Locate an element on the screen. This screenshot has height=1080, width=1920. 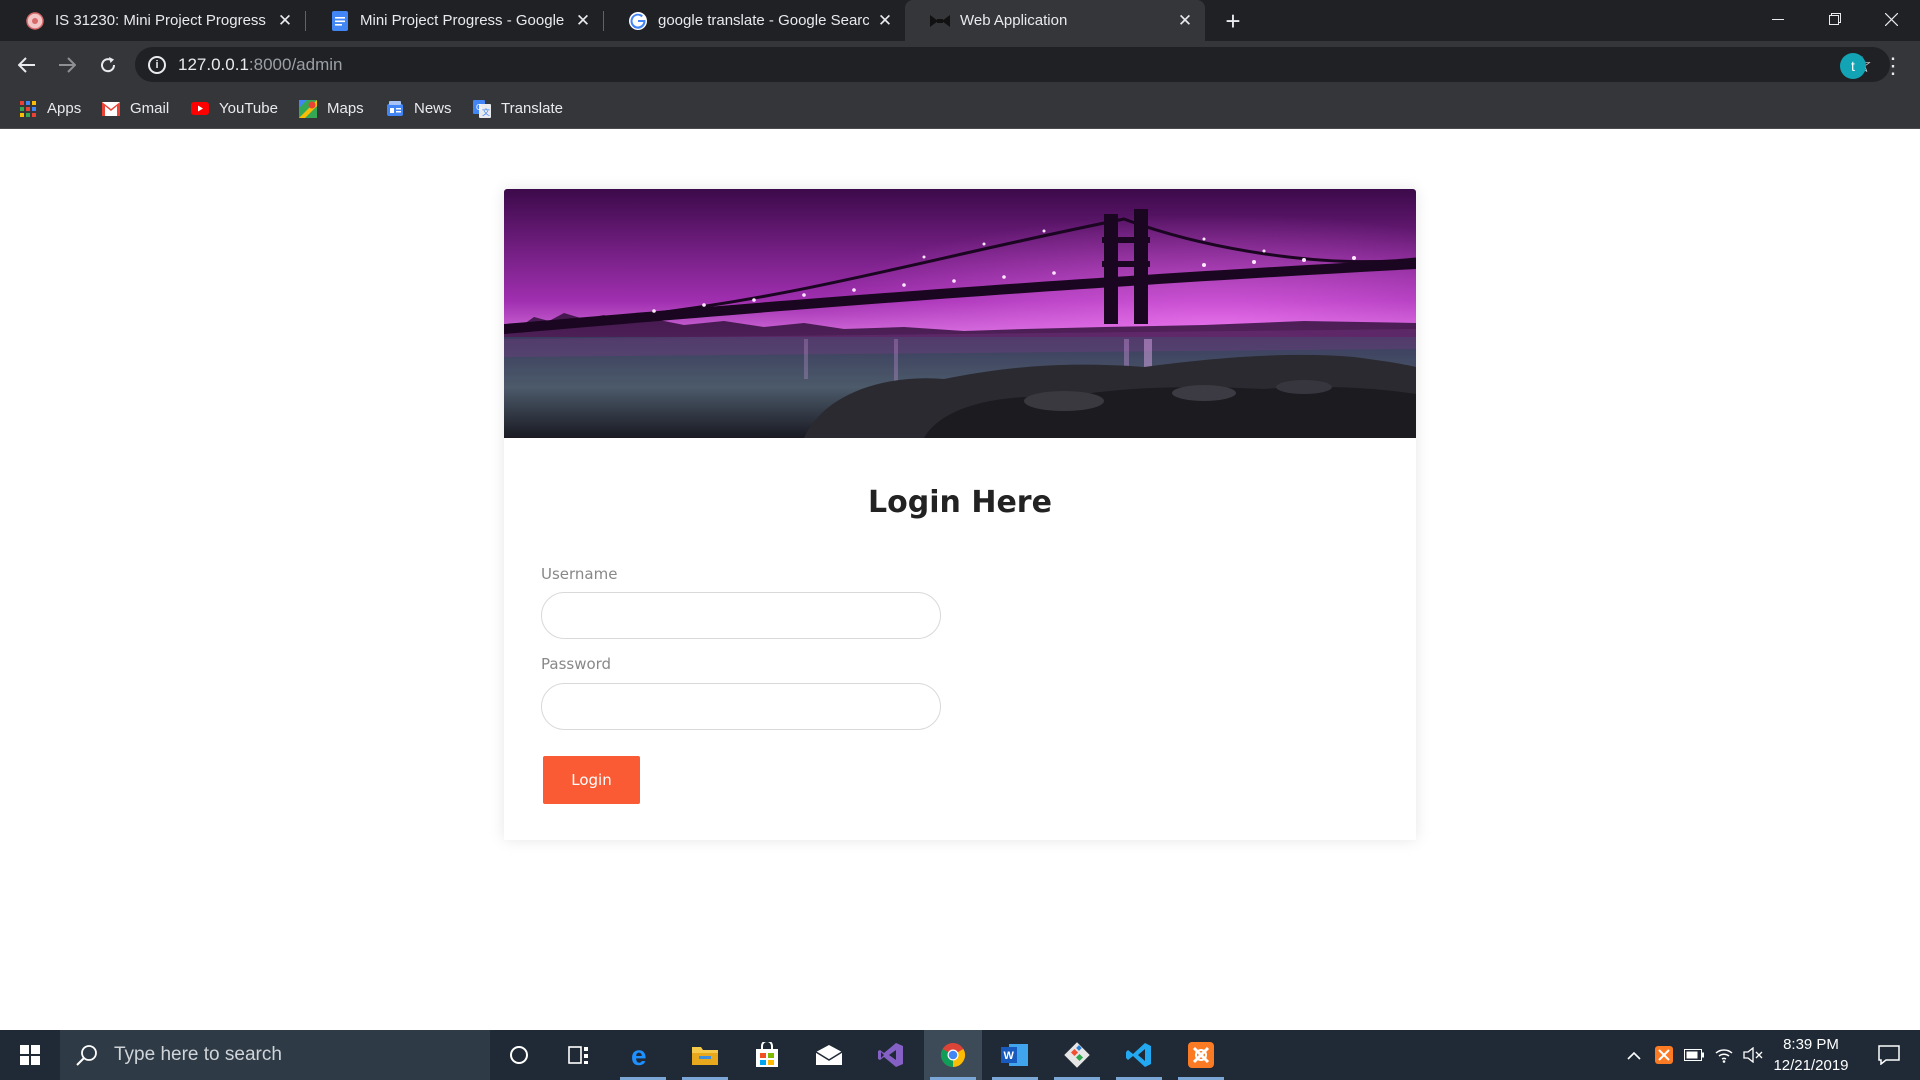
tray-xampp is located at coordinates (1664, 1055).